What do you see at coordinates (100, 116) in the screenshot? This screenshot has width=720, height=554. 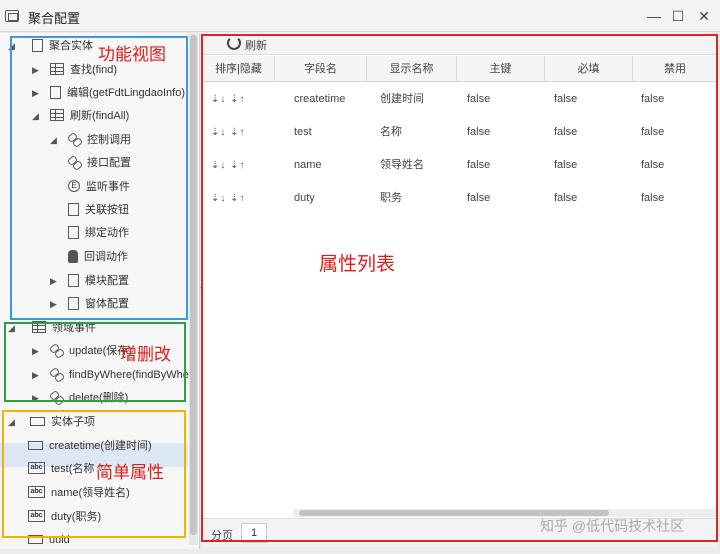 I see `tree-item-label: 刷新(findAll)` at bounding box center [100, 116].